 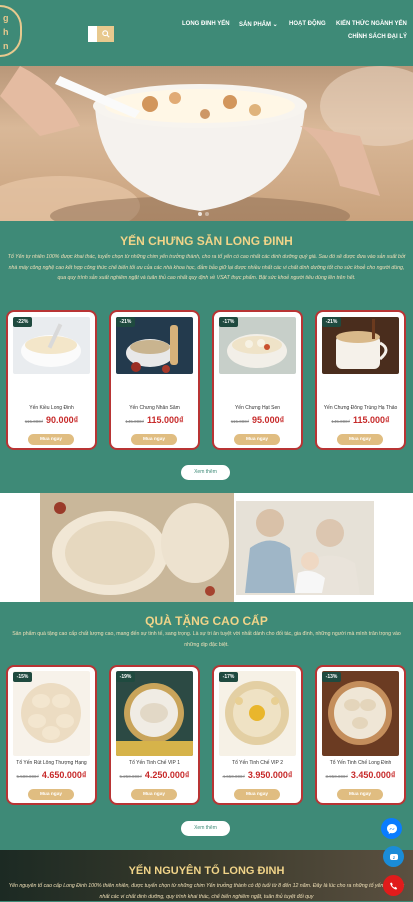 What do you see at coordinates (22, 322) in the screenshot?
I see `discount-badge: -22%` at bounding box center [22, 322].